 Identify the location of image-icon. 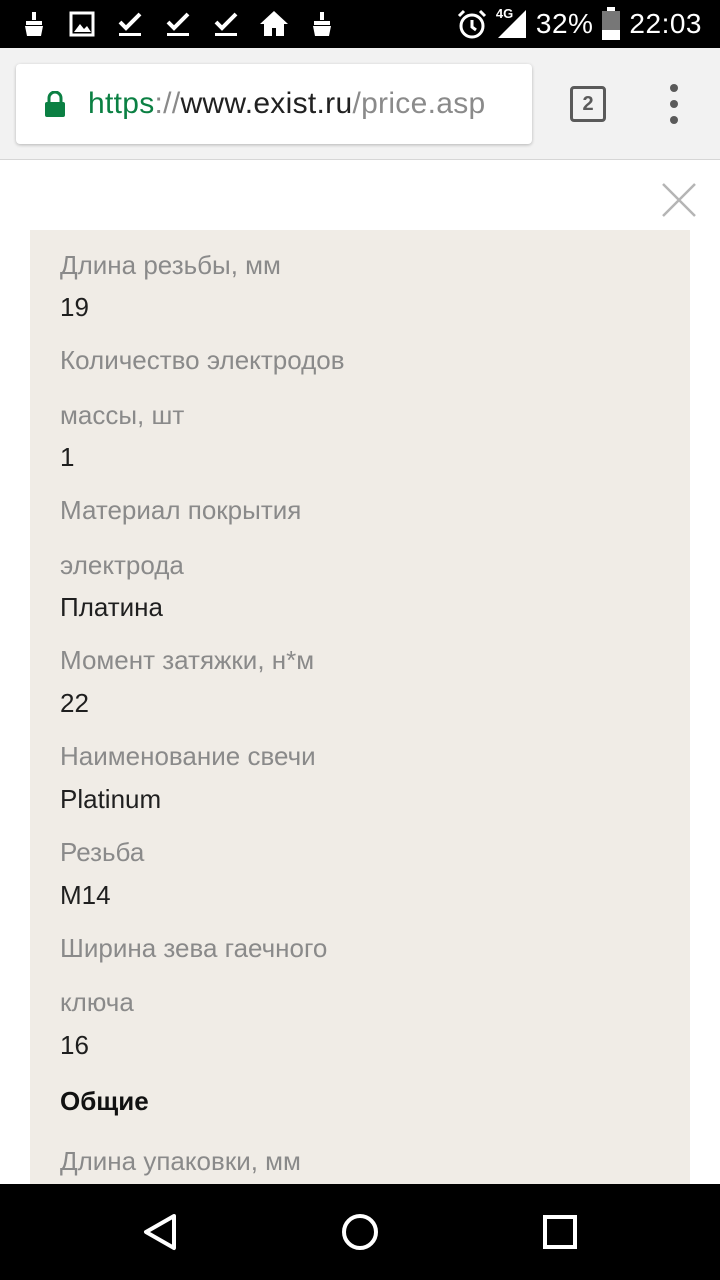
(82, 24).